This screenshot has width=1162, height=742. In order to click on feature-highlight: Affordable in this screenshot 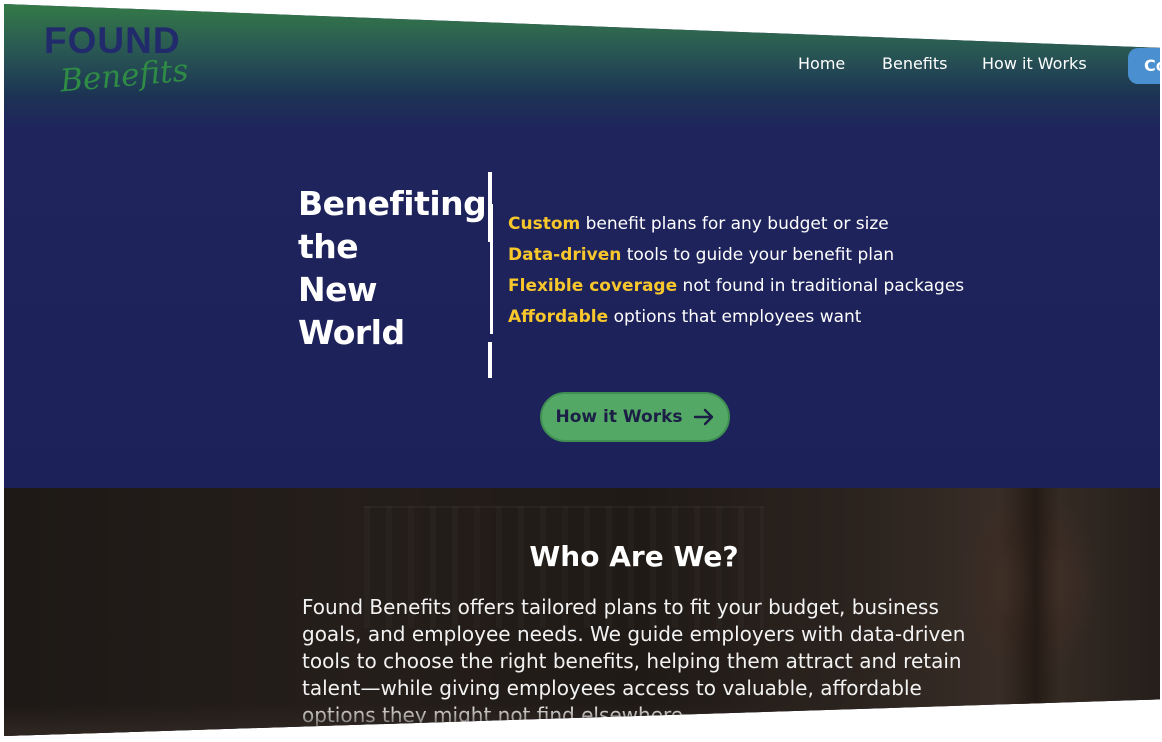, I will do `click(558, 317)`.